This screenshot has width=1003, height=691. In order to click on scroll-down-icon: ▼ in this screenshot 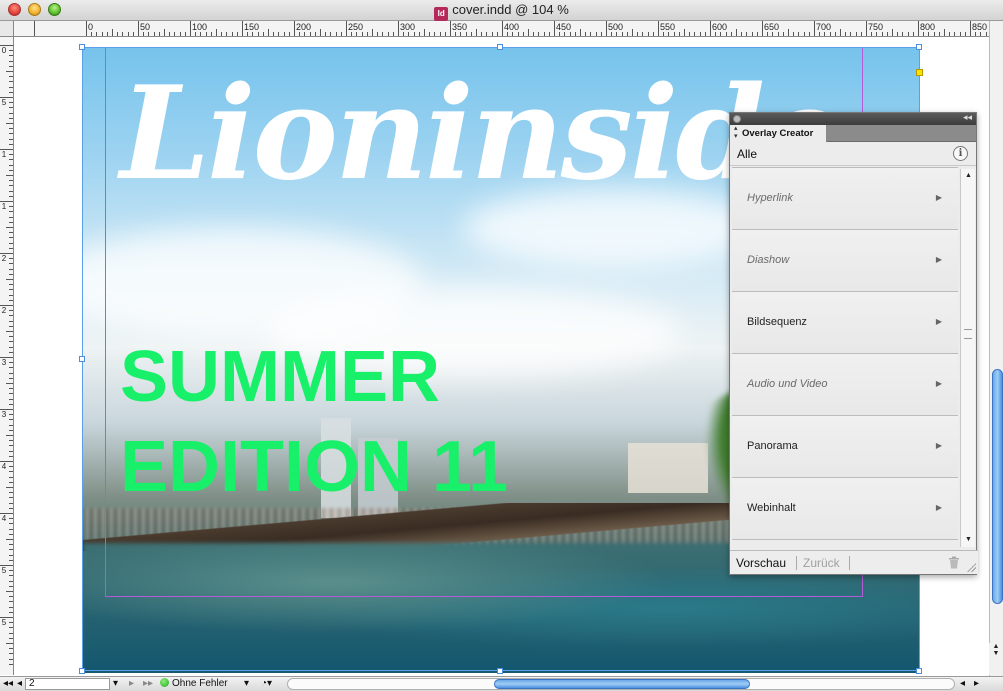, I will do `click(968, 540)`.